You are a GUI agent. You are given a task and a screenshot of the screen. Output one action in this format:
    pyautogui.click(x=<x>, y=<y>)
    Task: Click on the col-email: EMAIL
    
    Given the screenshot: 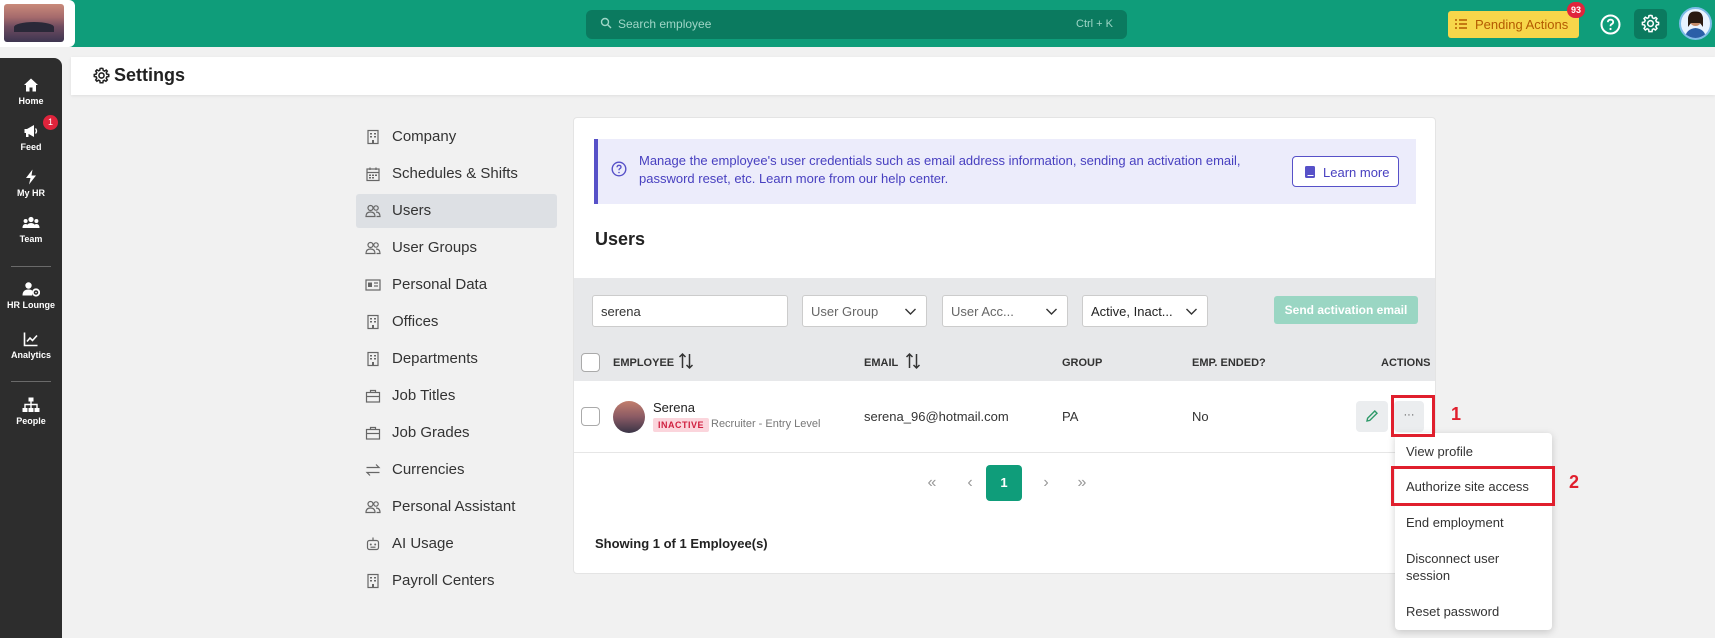 What is the action you would take?
    pyautogui.click(x=881, y=363)
    